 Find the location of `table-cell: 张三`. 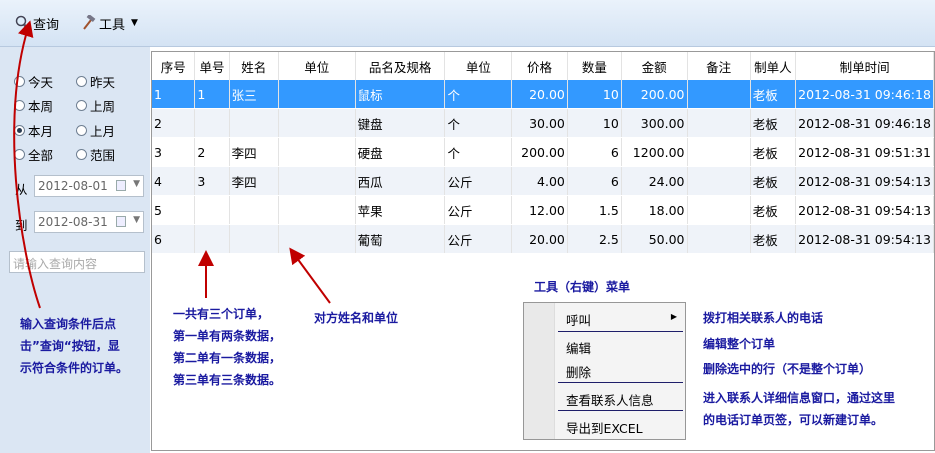

table-cell: 张三 is located at coordinates (254, 94).